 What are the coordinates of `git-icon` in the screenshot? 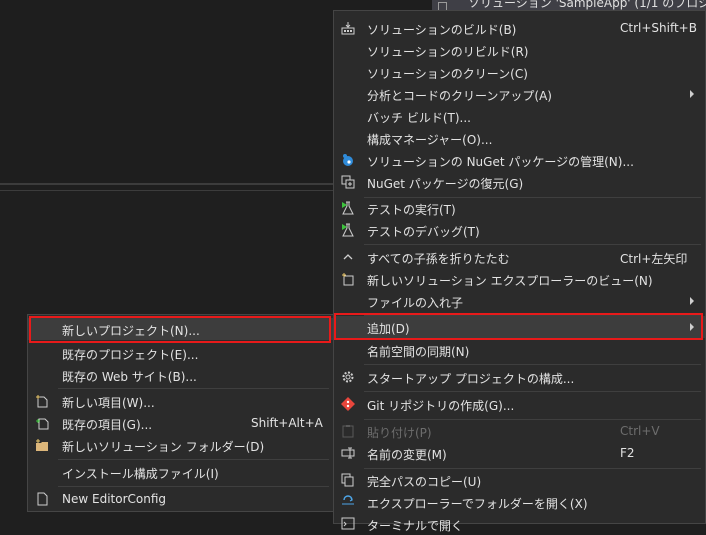 It's located at (348, 404).